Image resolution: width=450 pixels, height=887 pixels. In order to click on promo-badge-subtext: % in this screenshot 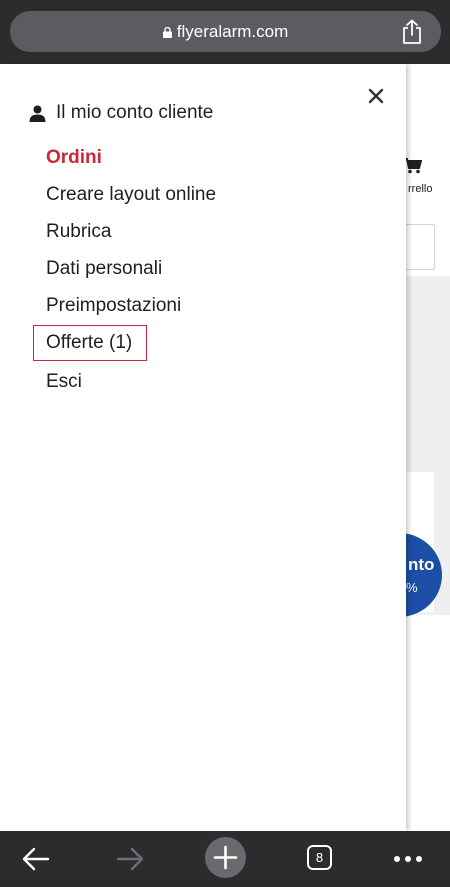, I will do `click(412, 587)`.